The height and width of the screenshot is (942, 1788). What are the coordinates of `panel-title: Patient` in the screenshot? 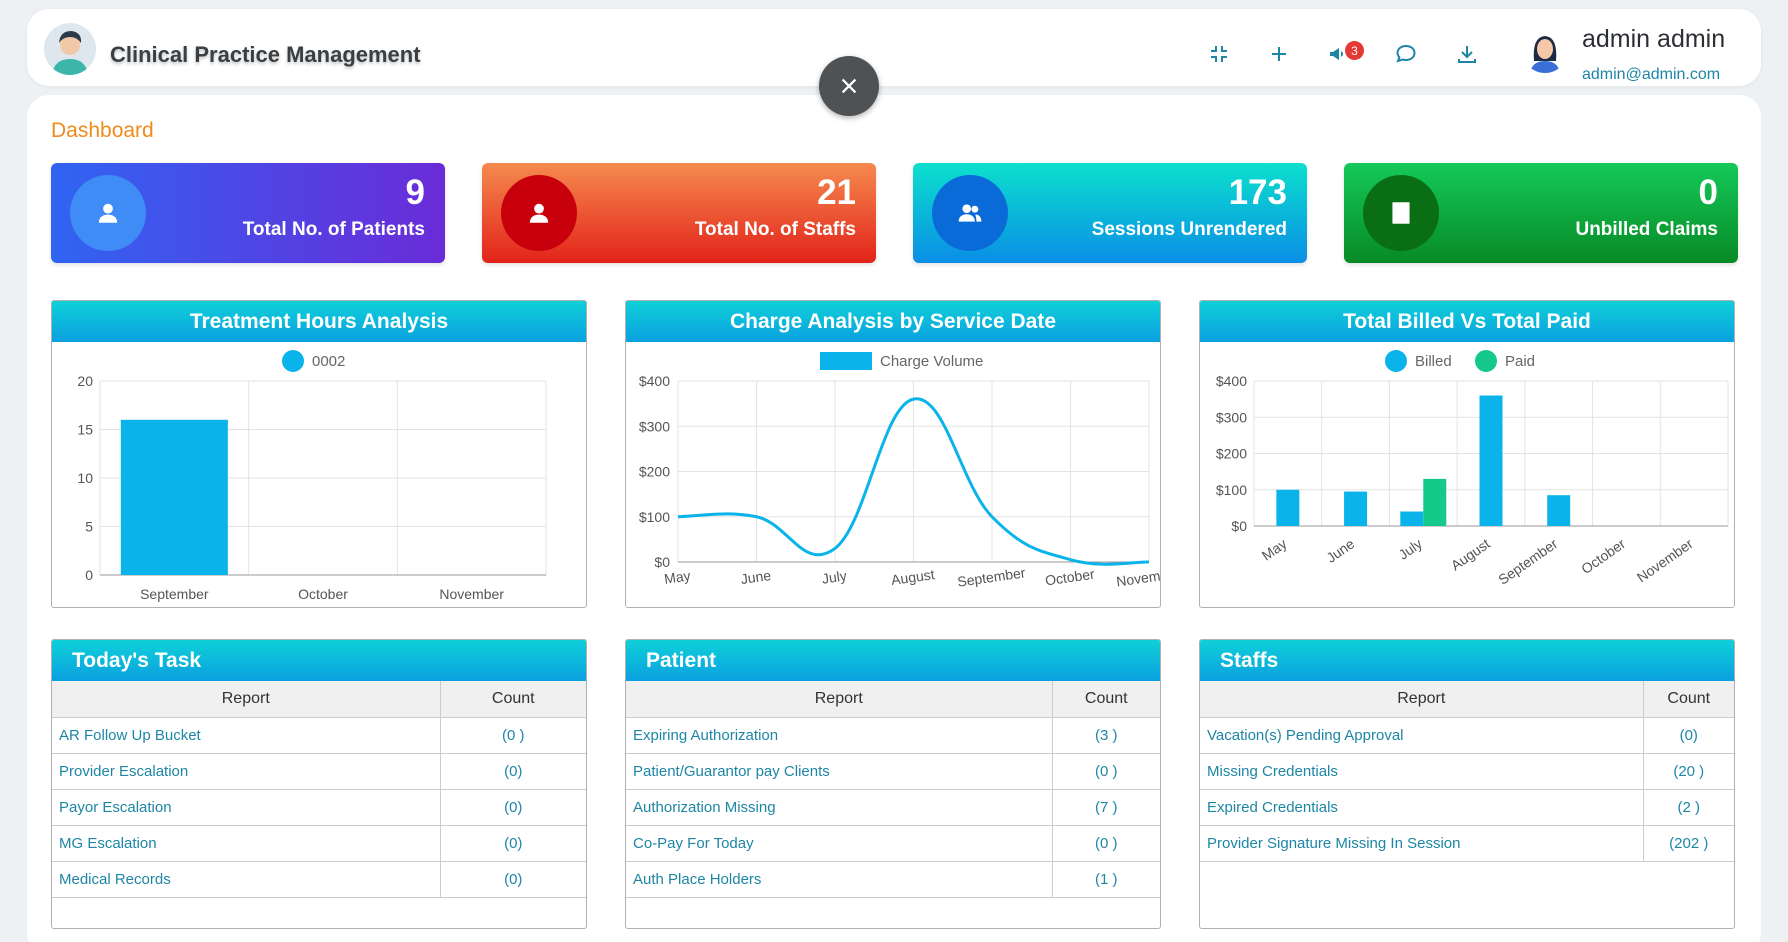 It's located at (893, 660).